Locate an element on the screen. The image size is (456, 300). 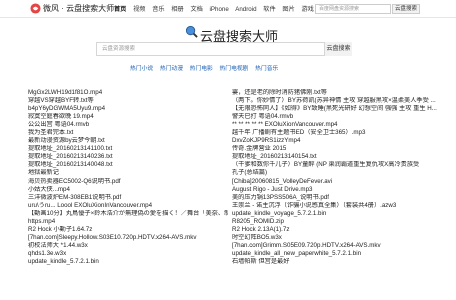
list-item: update_kindle_voyage_5.7.2.1.bin is located at coordinates (342, 214).